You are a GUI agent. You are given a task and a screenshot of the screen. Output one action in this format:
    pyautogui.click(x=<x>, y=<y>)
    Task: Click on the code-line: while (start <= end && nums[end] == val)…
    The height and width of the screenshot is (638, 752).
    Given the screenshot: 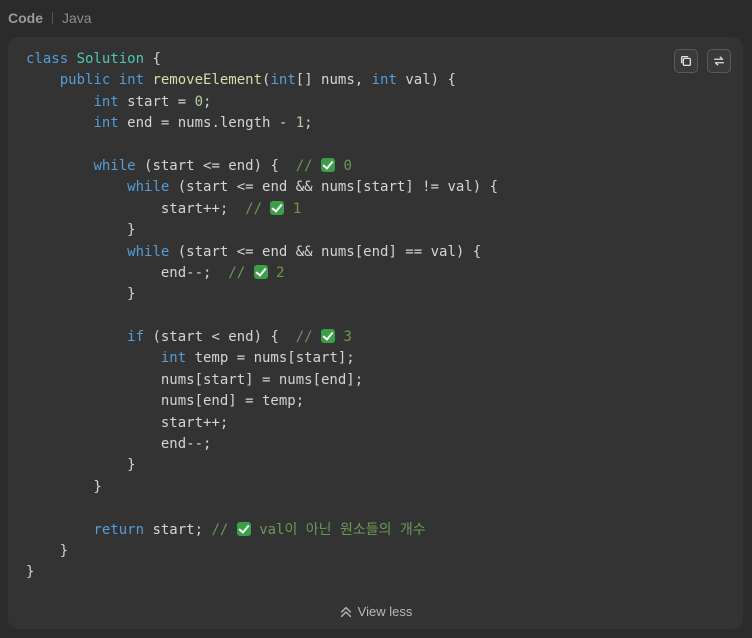 What is the action you would take?
    pyautogui.click(x=262, y=252)
    